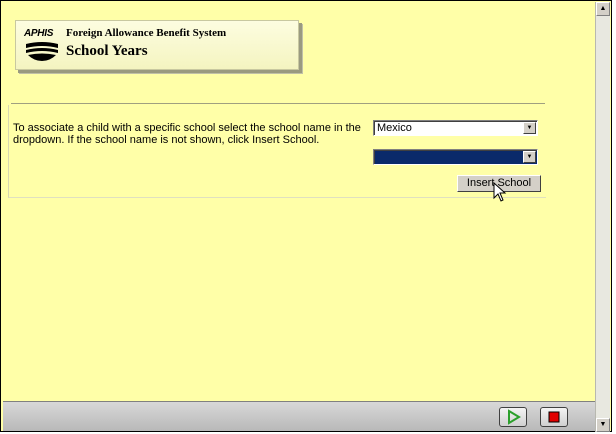  What do you see at coordinates (278, 103) in the screenshot?
I see `divider` at bounding box center [278, 103].